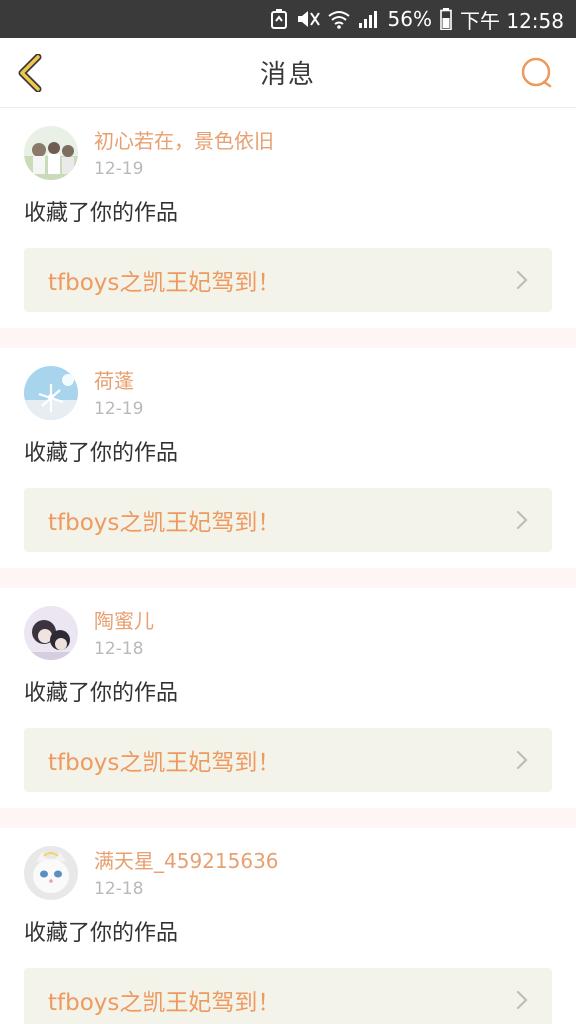 The height and width of the screenshot is (1024, 576). What do you see at coordinates (118, 381) in the screenshot?
I see `username: 荷蓬` at bounding box center [118, 381].